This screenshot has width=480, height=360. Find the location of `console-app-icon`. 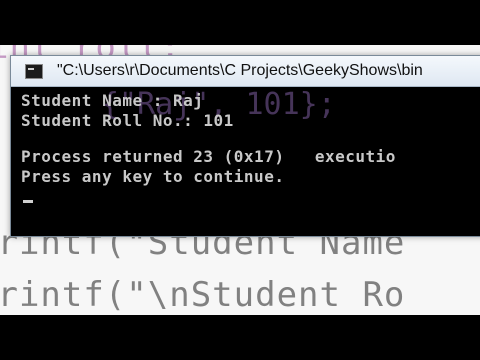

console-app-icon is located at coordinates (34, 71).